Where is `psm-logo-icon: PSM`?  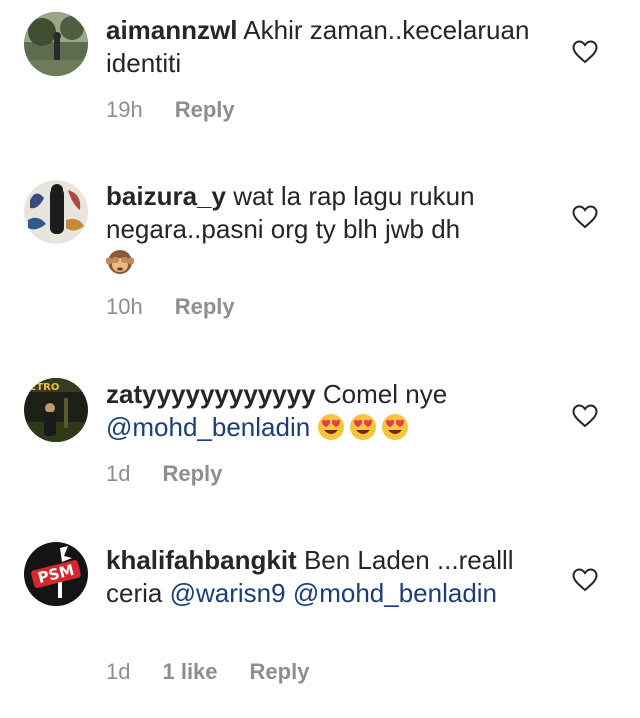 psm-logo-icon: PSM is located at coordinates (56, 574).